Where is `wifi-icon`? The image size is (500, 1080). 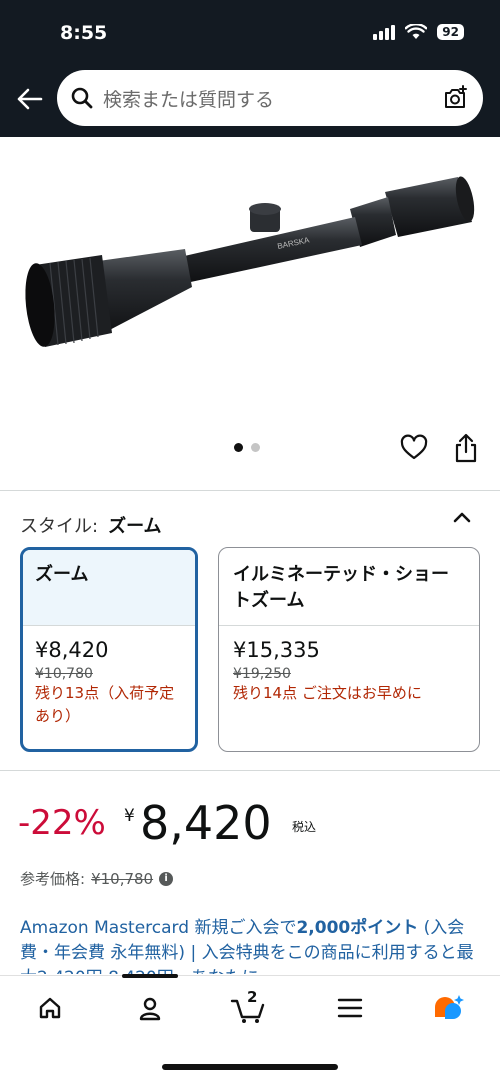 wifi-icon is located at coordinates (416, 31).